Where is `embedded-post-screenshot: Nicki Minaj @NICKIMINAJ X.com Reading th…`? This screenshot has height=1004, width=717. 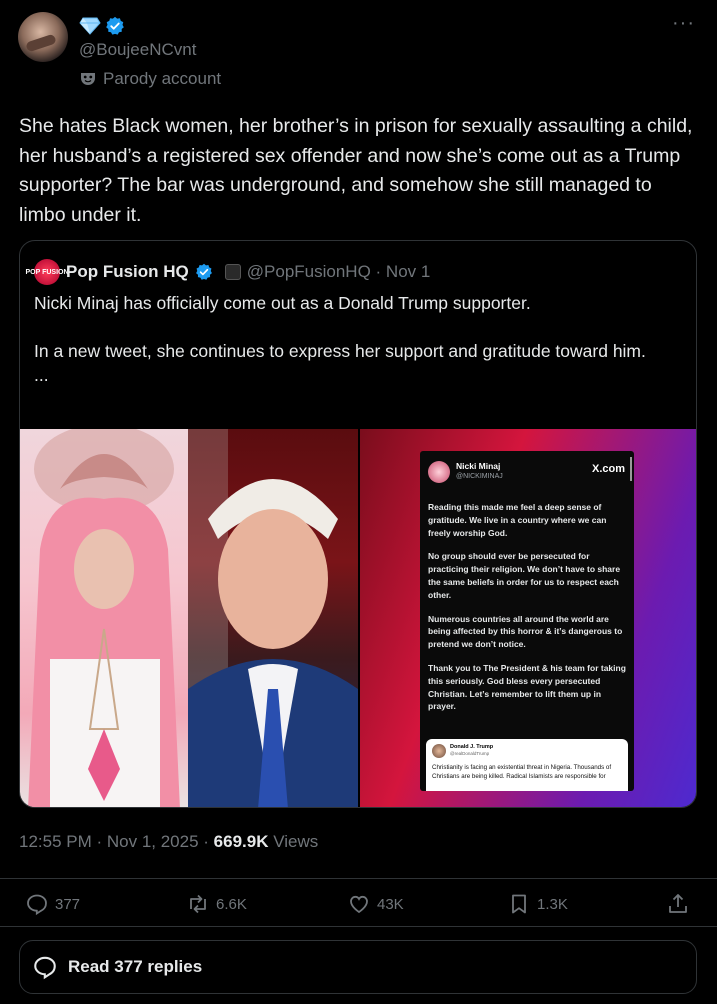 embedded-post-screenshot: Nicki Minaj @NICKIMINAJ X.com Reading th… is located at coordinates (527, 621).